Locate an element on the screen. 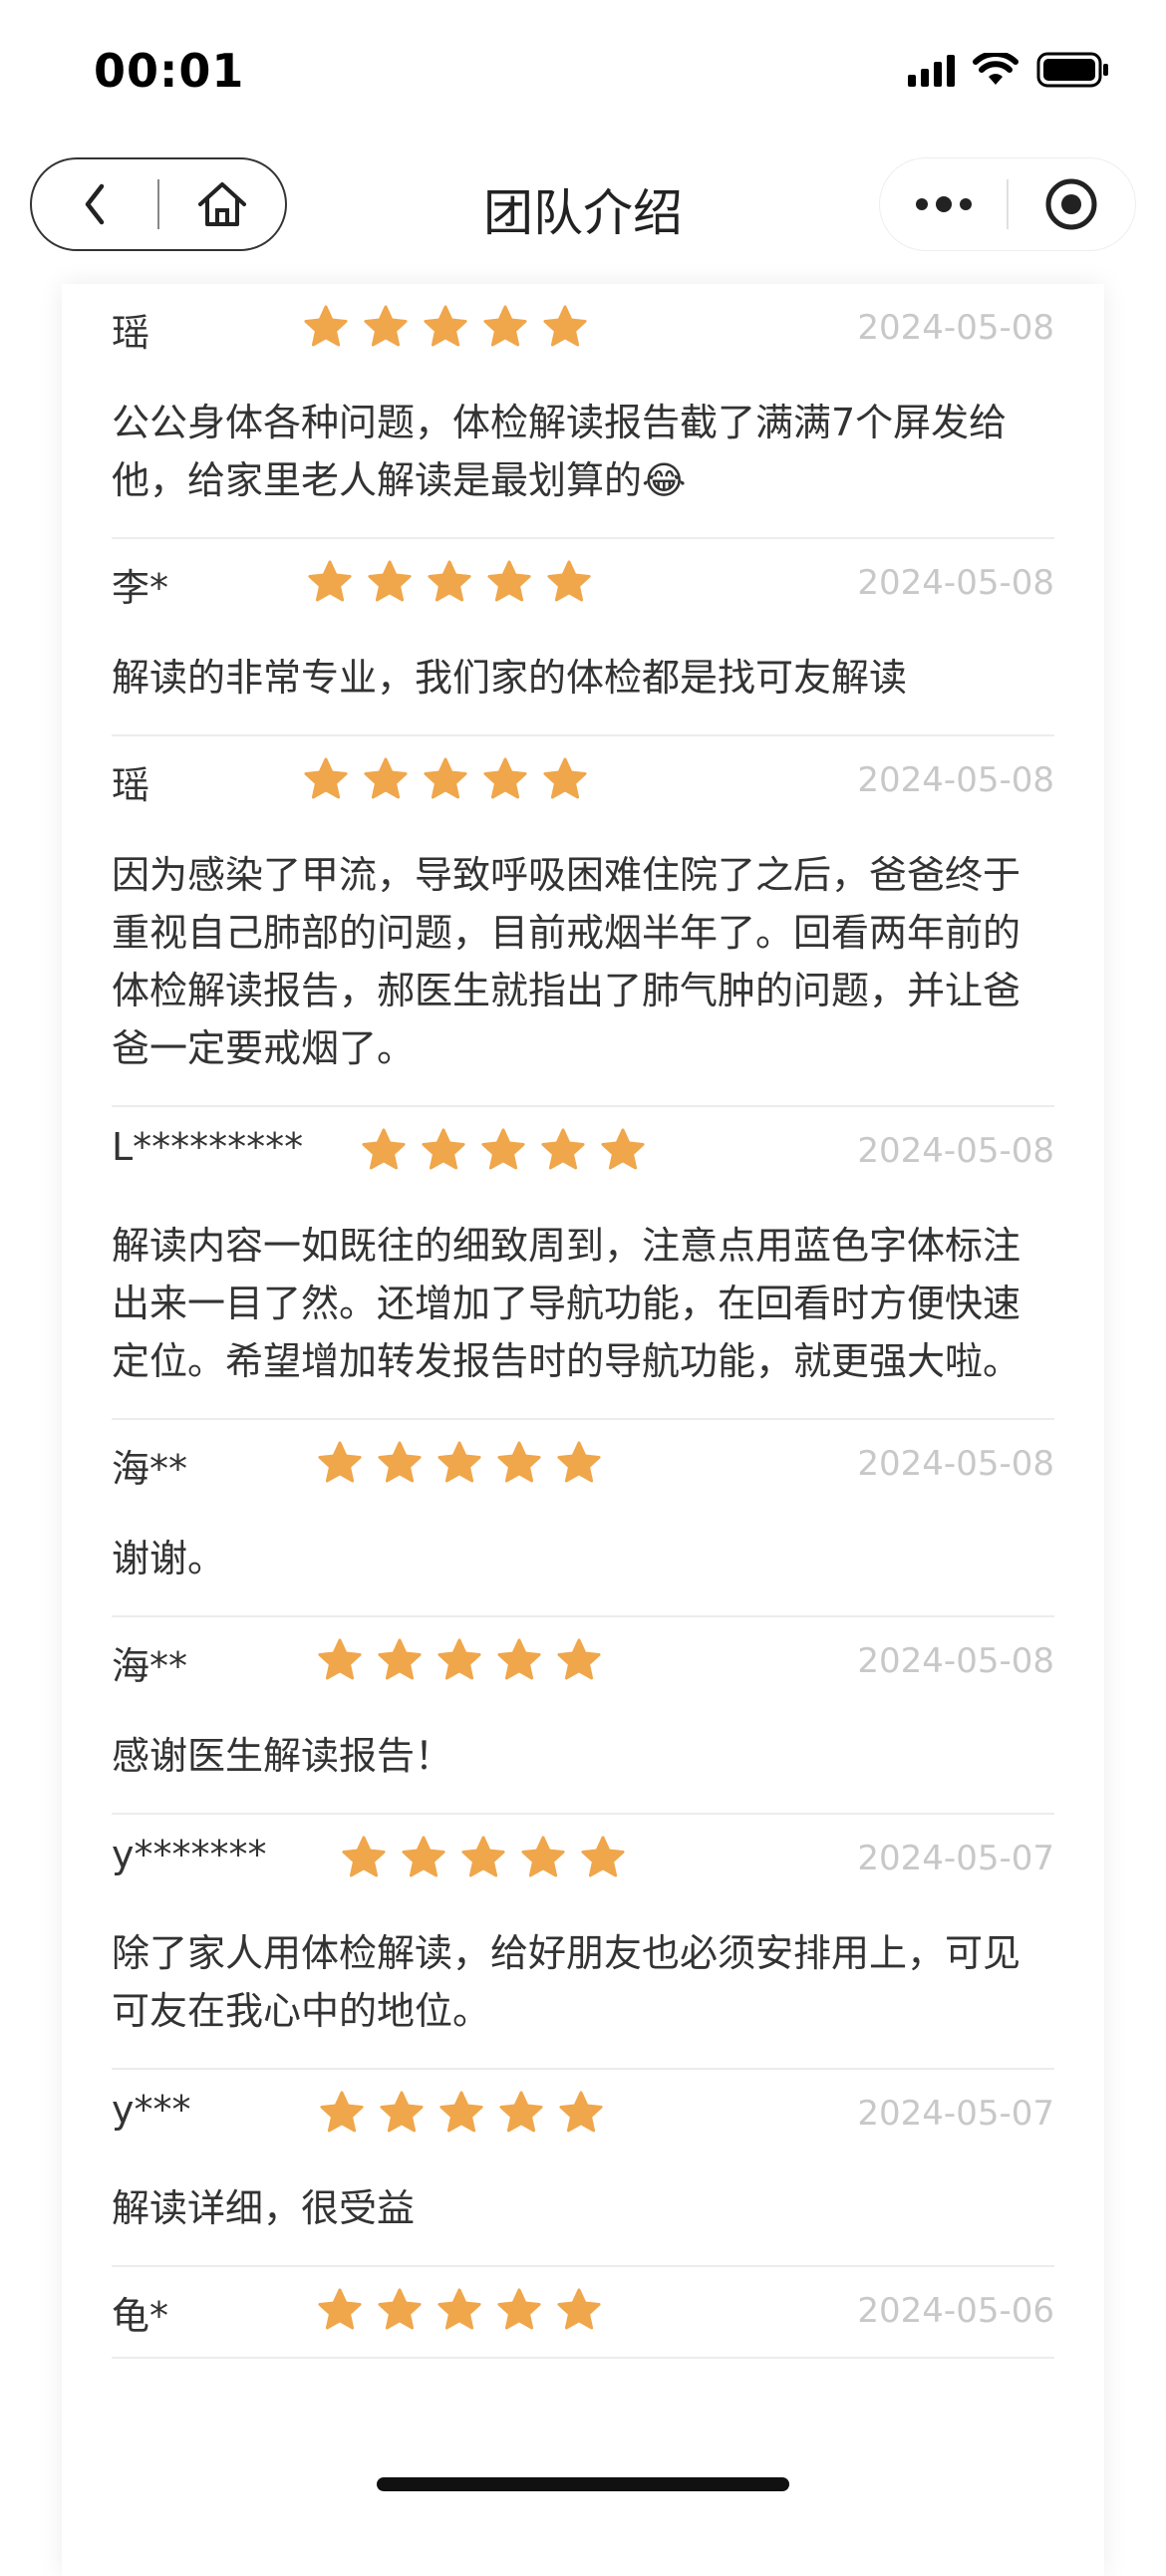 This screenshot has height=2576, width=1166. review-text: 除了家人用体检解读，给好朋友也必须安排用上，可见可友在我心中的地位。 is located at coordinates (566, 1982).